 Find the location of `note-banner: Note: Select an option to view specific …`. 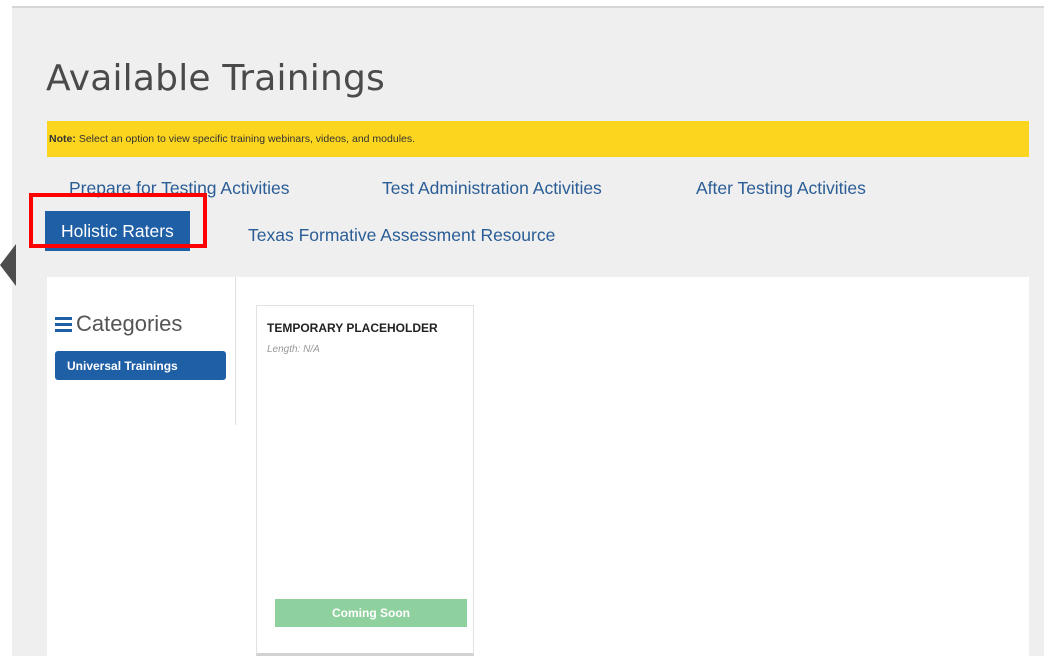

note-banner: Note: Select an option to view specific … is located at coordinates (538, 139).